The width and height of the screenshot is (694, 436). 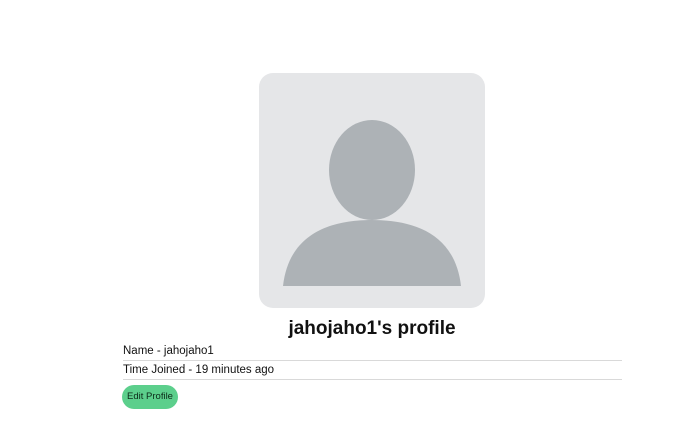 I want to click on edit-profile-button: Edit Profile, so click(x=150, y=397).